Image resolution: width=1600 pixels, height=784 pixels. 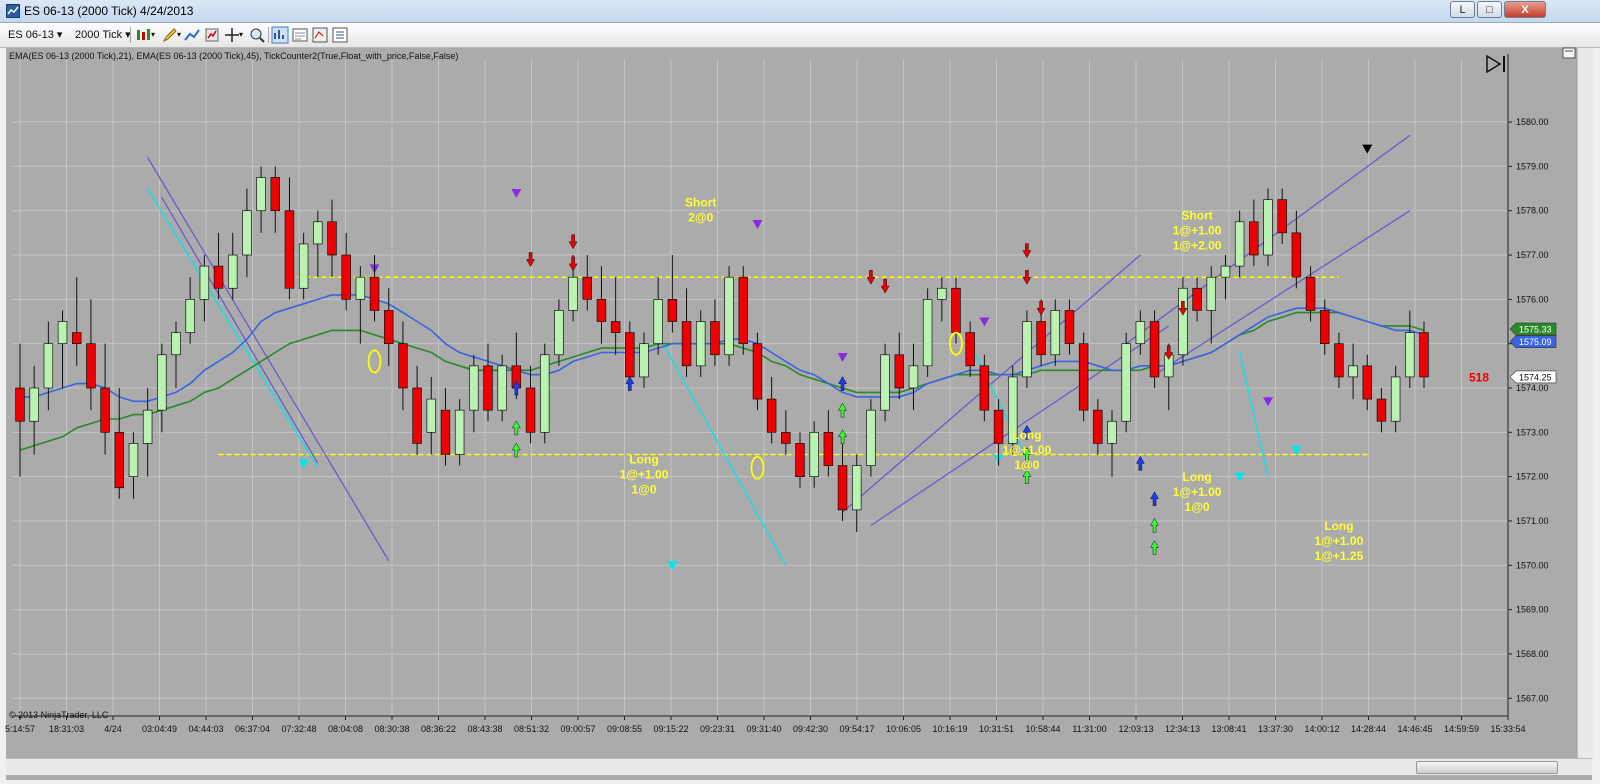 What do you see at coordinates (984, 322) in the screenshot?
I see `arrow-head-marker` at bounding box center [984, 322].